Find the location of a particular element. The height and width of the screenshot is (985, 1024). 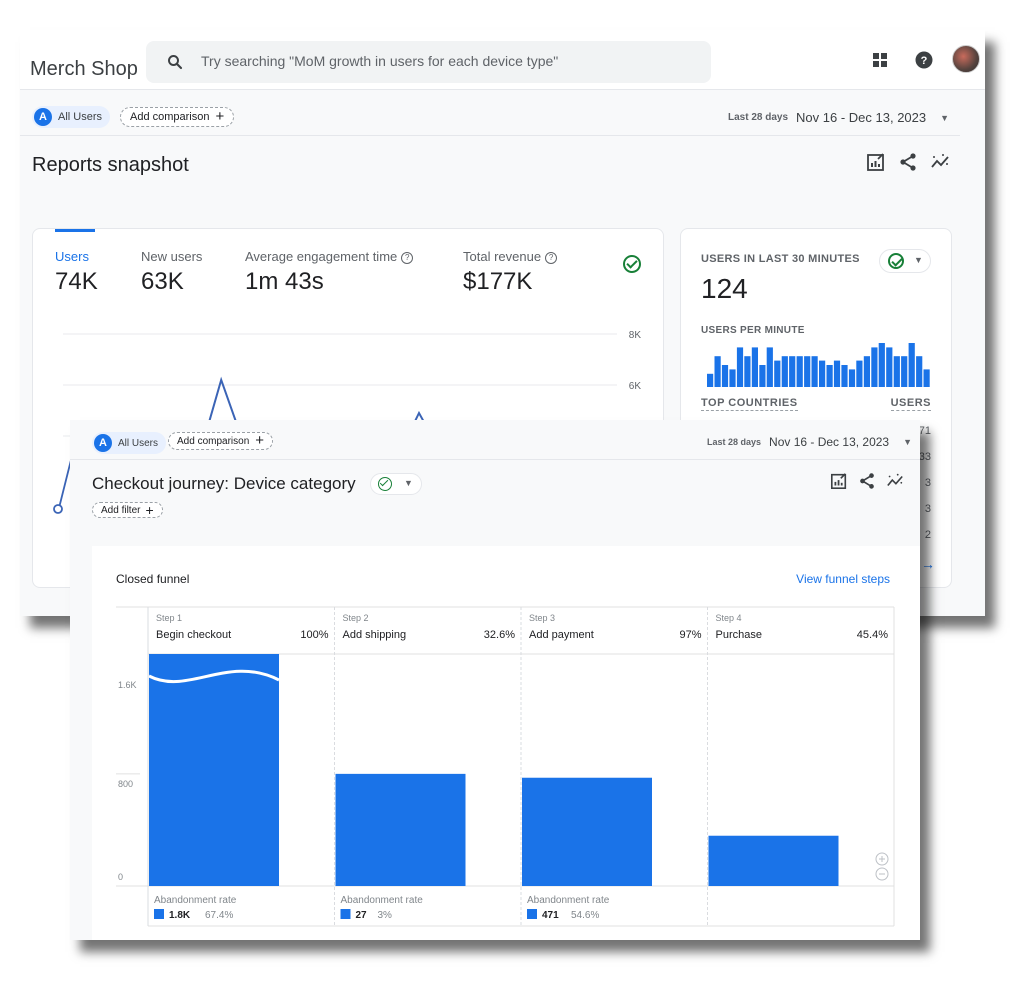

abandonment-count: 1.8K is located at coordinates (180, 915).